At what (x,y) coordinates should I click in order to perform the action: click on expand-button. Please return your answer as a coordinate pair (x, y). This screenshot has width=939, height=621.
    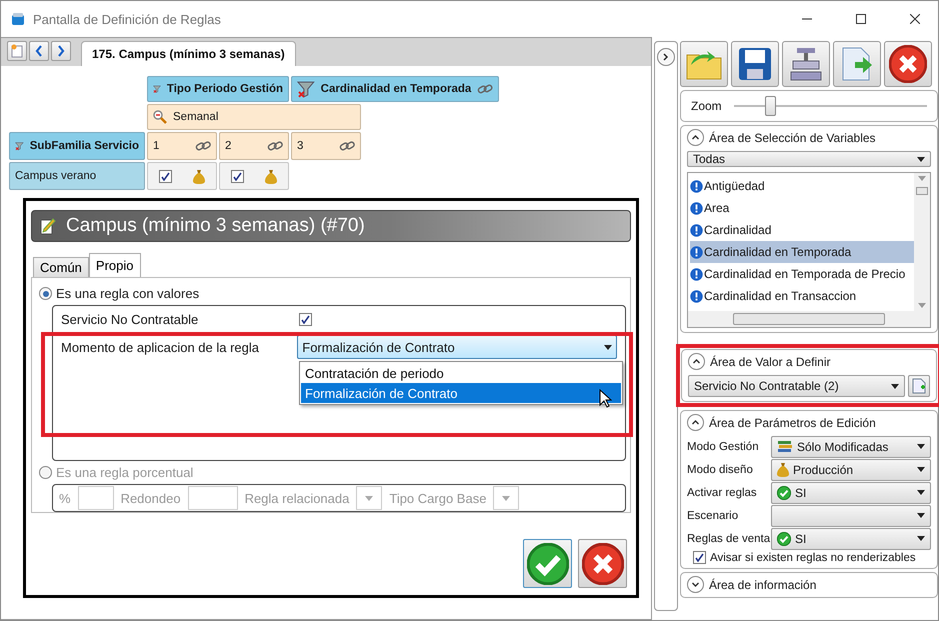
    Looking at the image, I should click on (666, 57).